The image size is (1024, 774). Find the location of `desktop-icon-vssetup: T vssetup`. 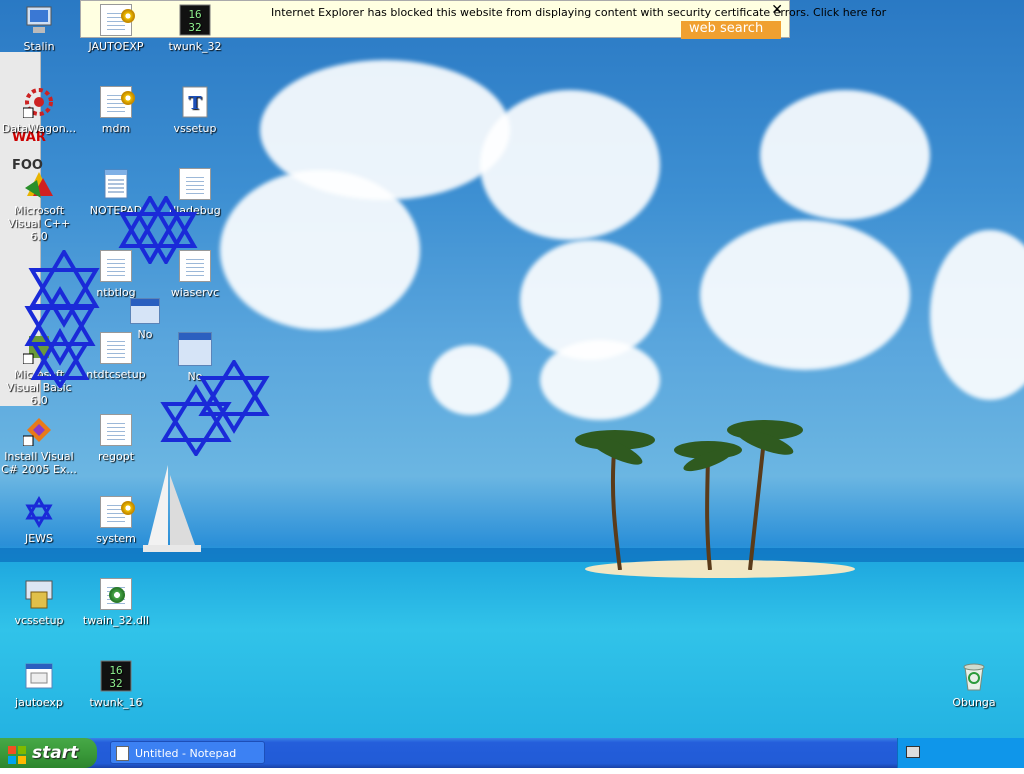

desktop-icon-vssetup: T vssetup is located at coordinates (195, 110).